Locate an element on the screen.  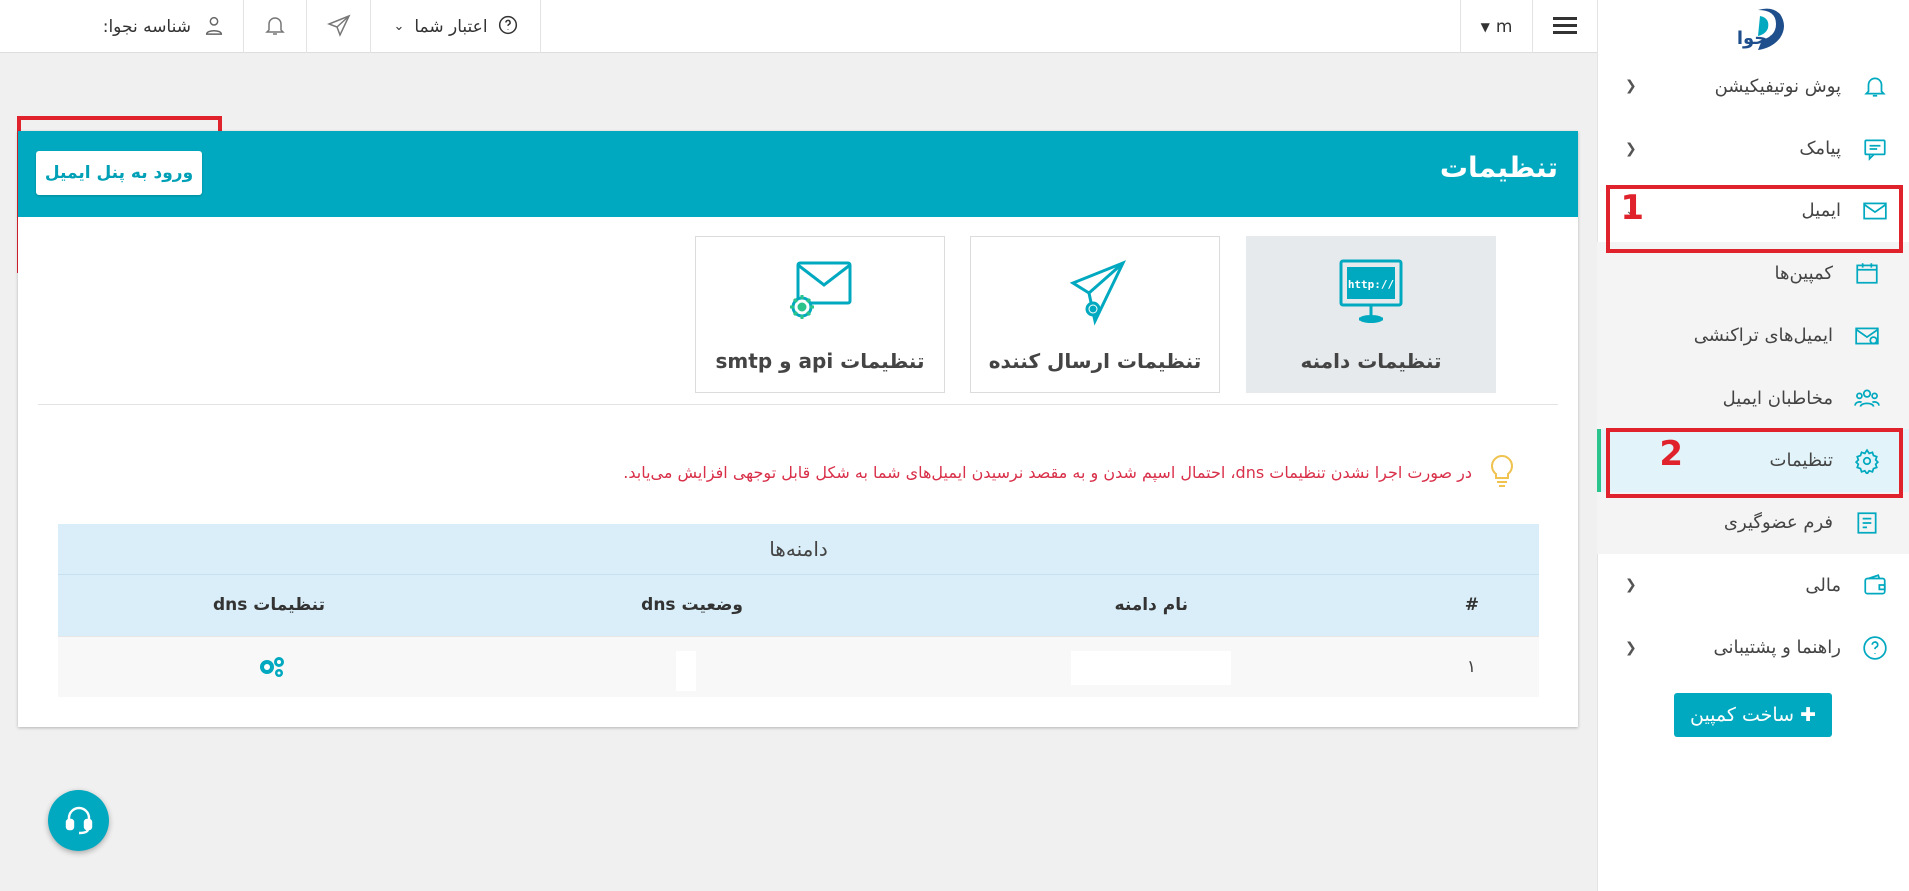
table-caption: دامنه‌ها is located at coordinates (798, 549).